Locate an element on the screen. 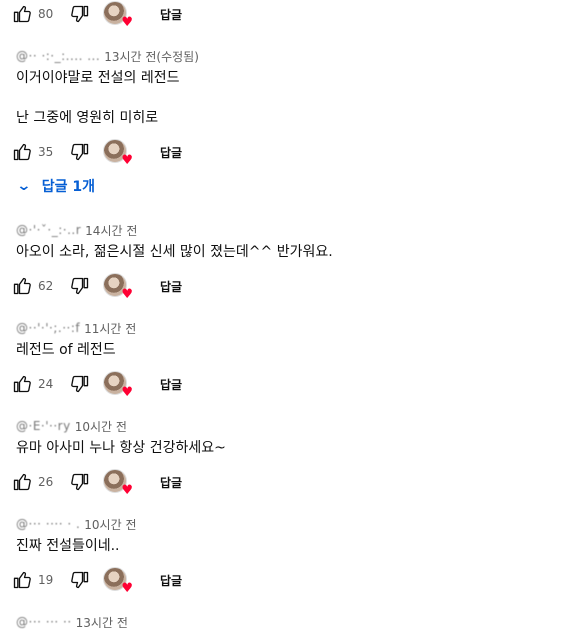 Image resolution: width=579 pixels, height=631 pixels. comment-time: 14시간 전 is located at coordinates (111, 230).